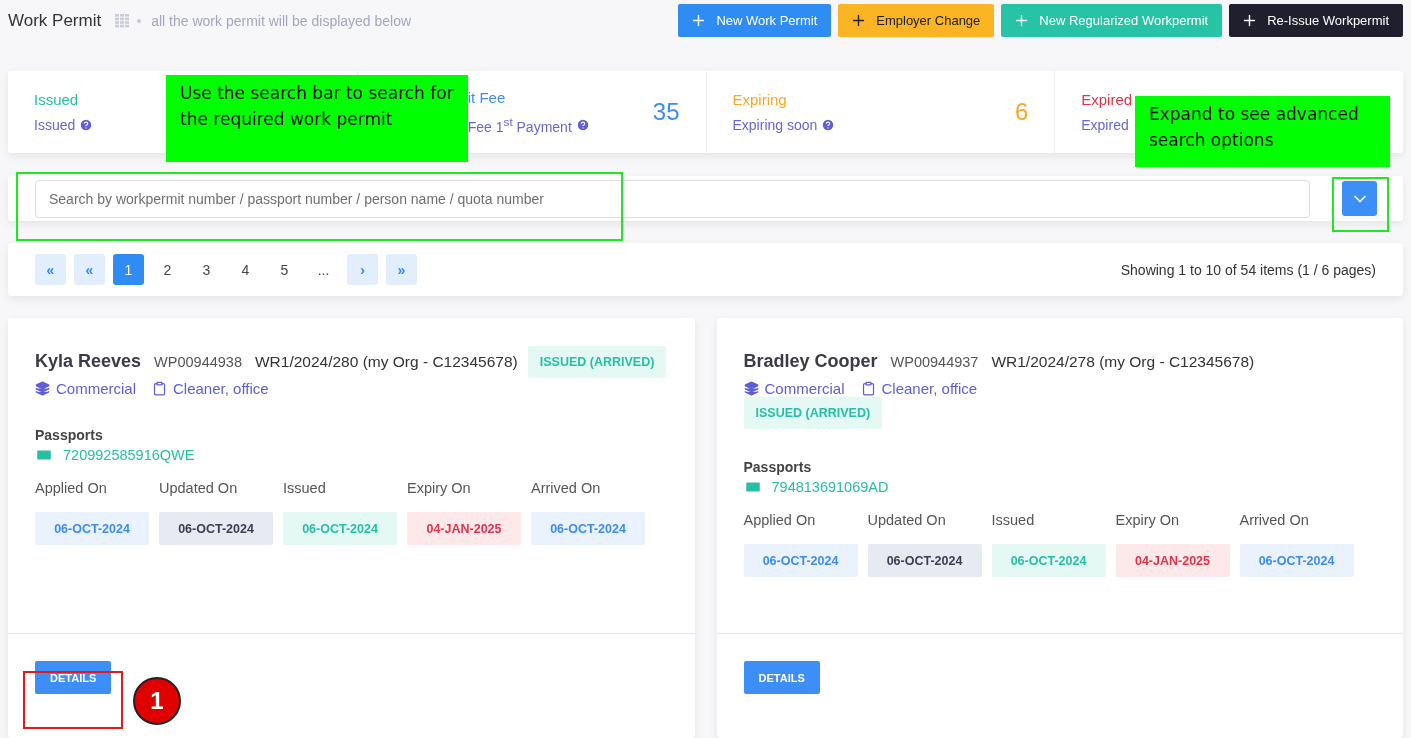 Image resolution: width=1411 pixels, height=738 pixels. Describe the element at coordinates (810, 361) in the screenshot. I see `person-name: Bradley Cooper` at that location.